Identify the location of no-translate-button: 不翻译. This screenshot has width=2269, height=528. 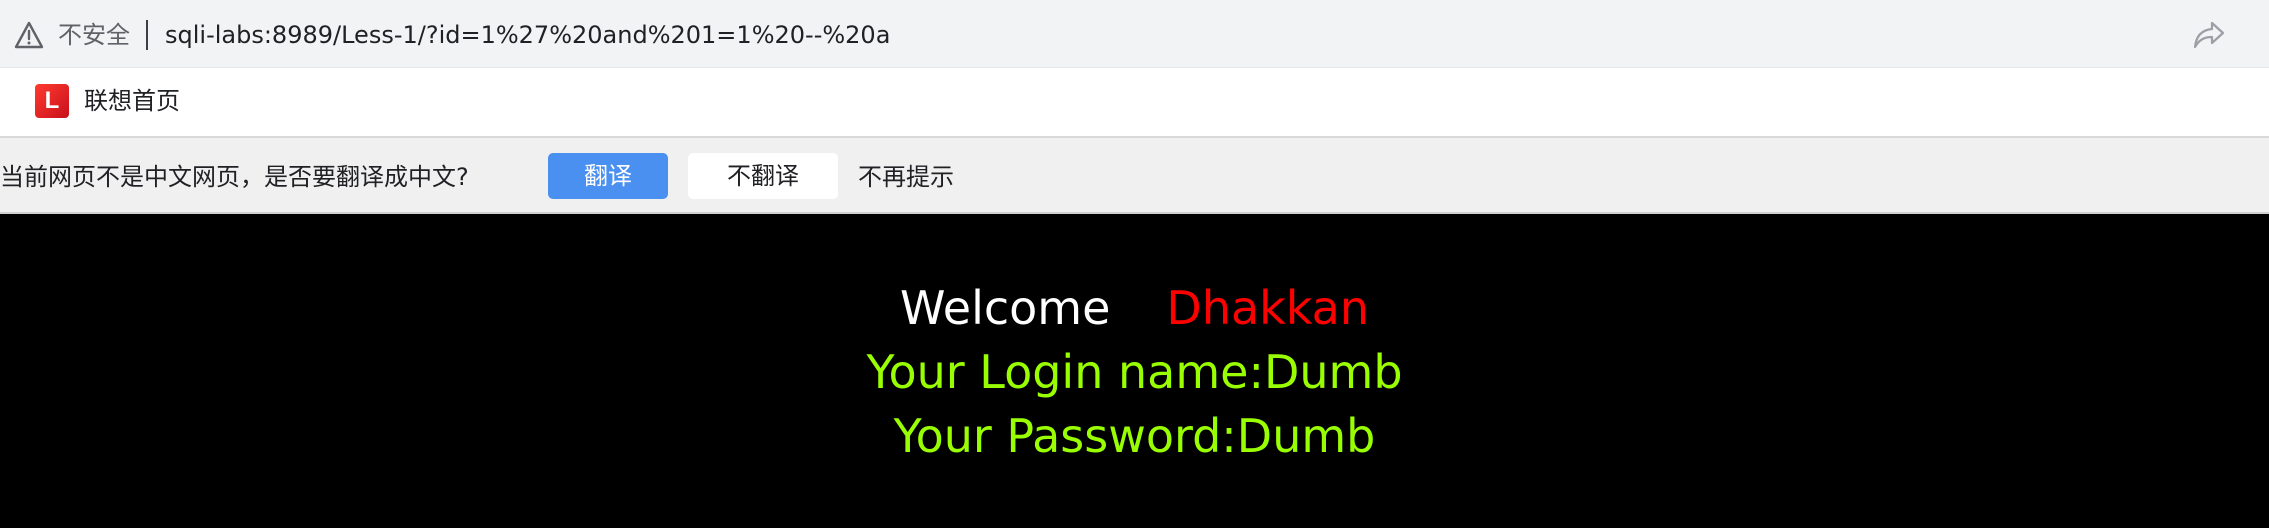
(763, 176).